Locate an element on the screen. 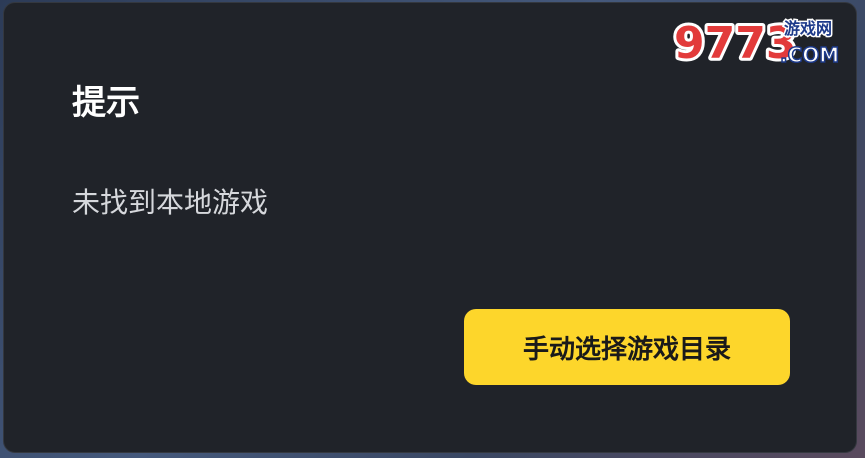 The height and width of the screenshot is (458, 865). dialog-message: 未找到本地游戏 is located at coordinates (170, 202).